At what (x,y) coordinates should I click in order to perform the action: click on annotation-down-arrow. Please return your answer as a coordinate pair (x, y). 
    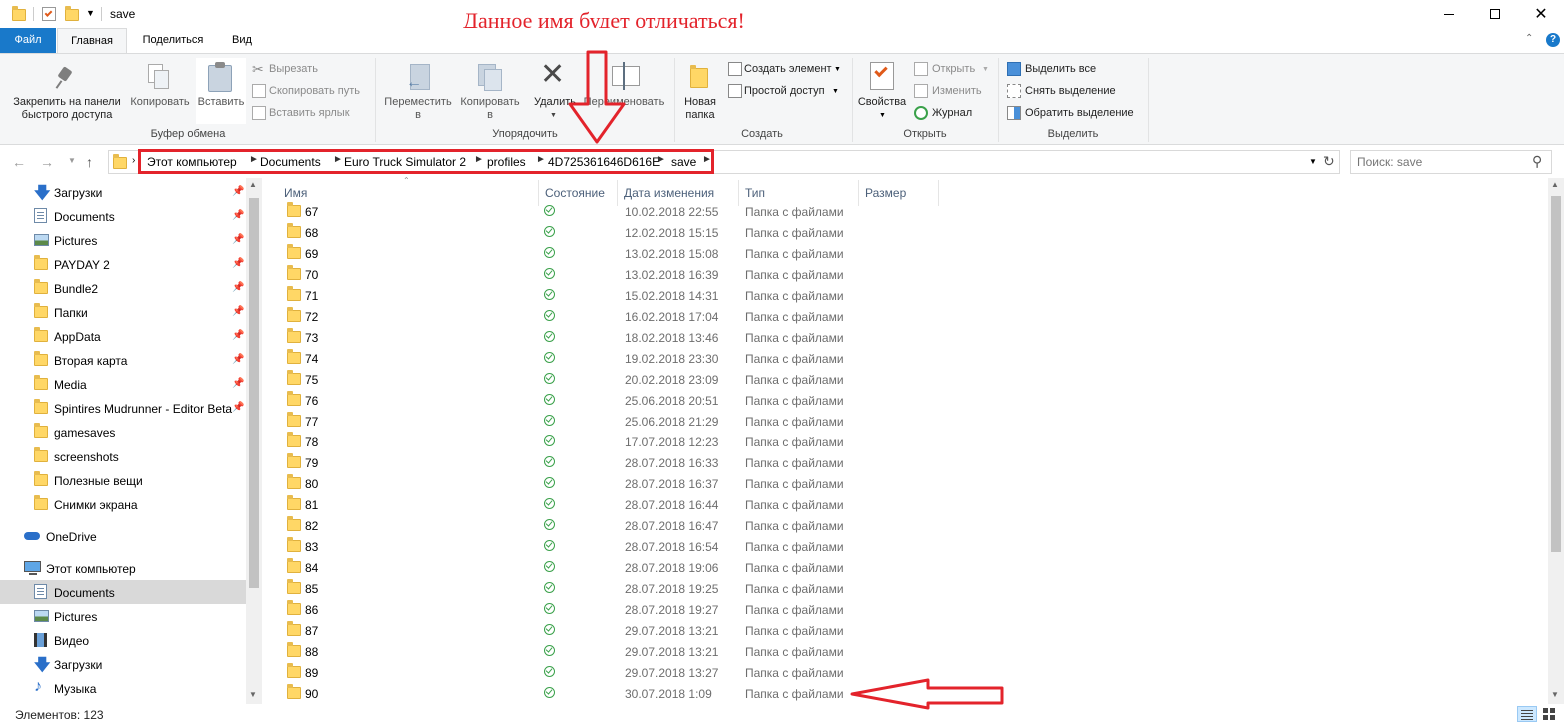
    Looking at the image, I should click on (597, 97).